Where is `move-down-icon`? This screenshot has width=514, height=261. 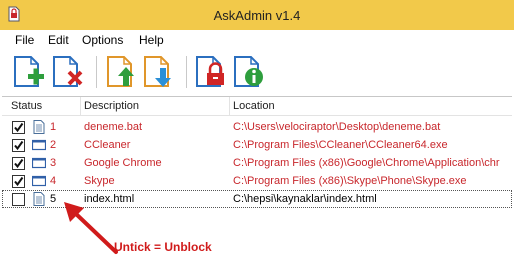 move-down-icon is located at coordinates (159, 72).